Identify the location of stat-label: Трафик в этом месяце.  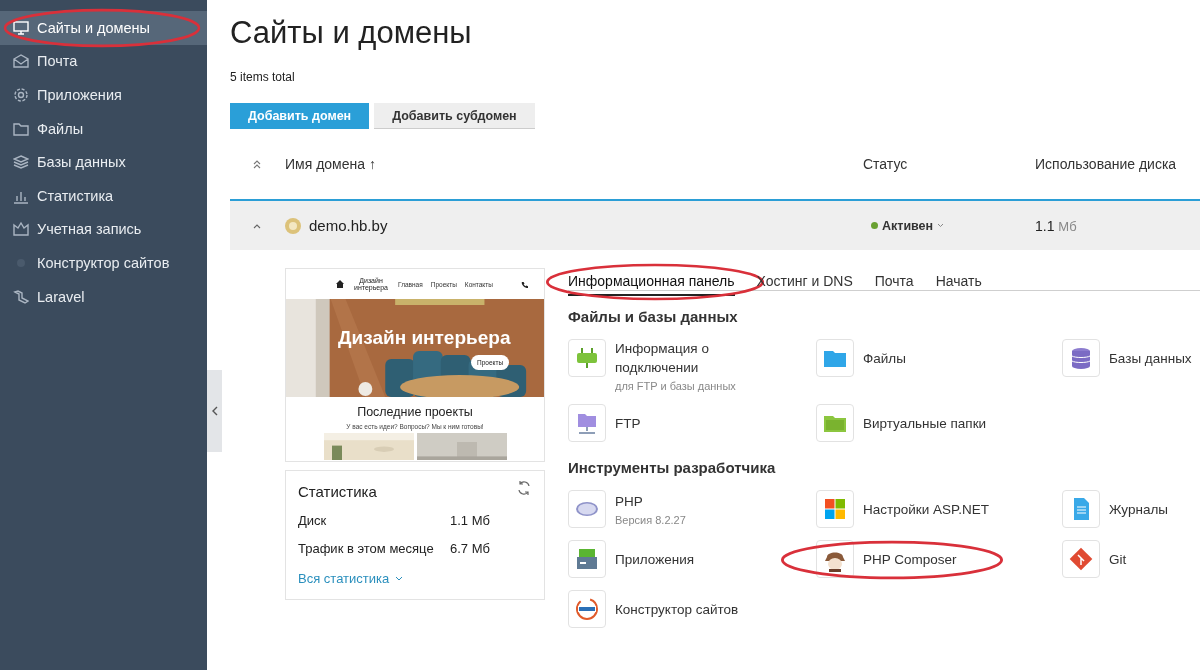
(366, 548).